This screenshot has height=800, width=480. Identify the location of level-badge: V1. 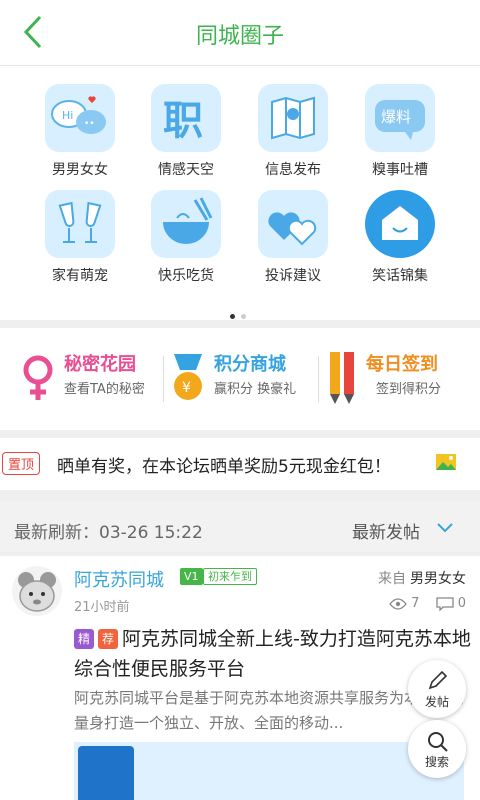
(191, 576).